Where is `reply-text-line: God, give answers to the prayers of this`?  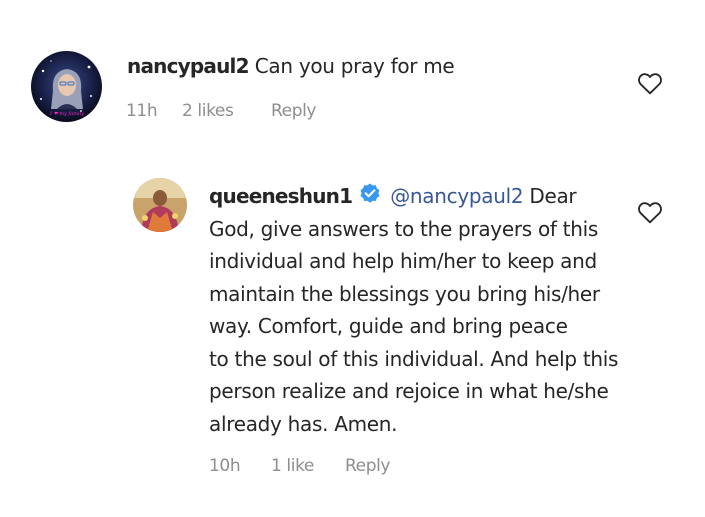
reply-text-line: God, give answers to the prayers of this is located at coordinates (403, 228).